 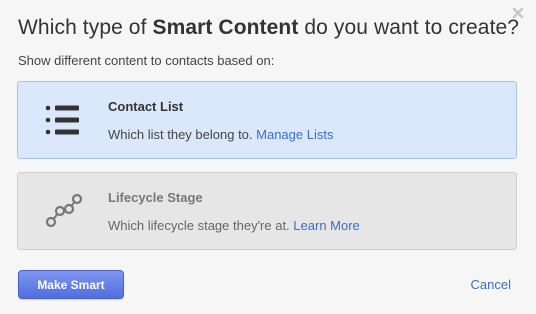 I want to click on title-bold: Smart Content, so click(x=225, y=27).